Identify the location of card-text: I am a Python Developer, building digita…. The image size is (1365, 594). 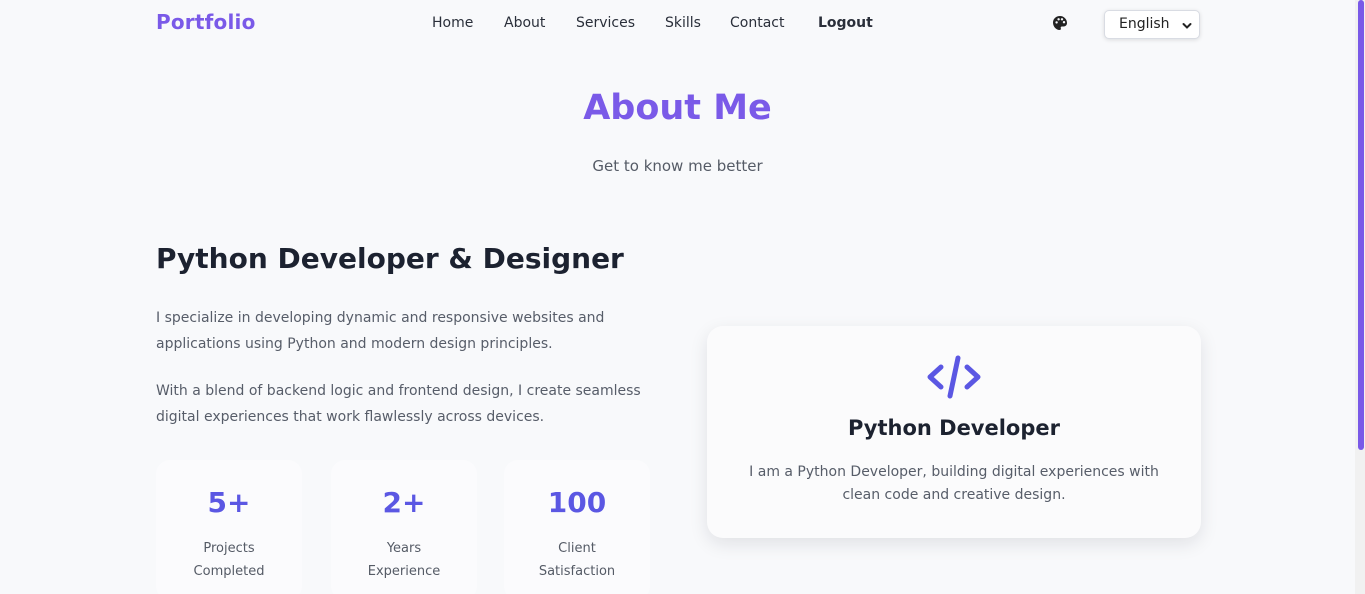
(954, 483).